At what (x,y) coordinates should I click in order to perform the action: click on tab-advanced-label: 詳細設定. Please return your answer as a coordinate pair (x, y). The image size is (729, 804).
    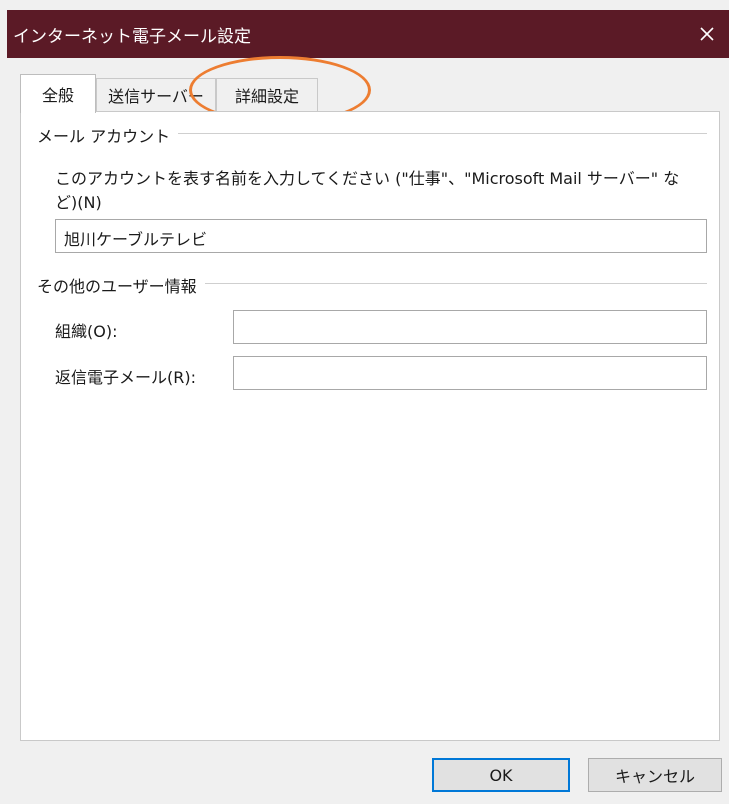
    Looking at the image, I should click on (266, 96).